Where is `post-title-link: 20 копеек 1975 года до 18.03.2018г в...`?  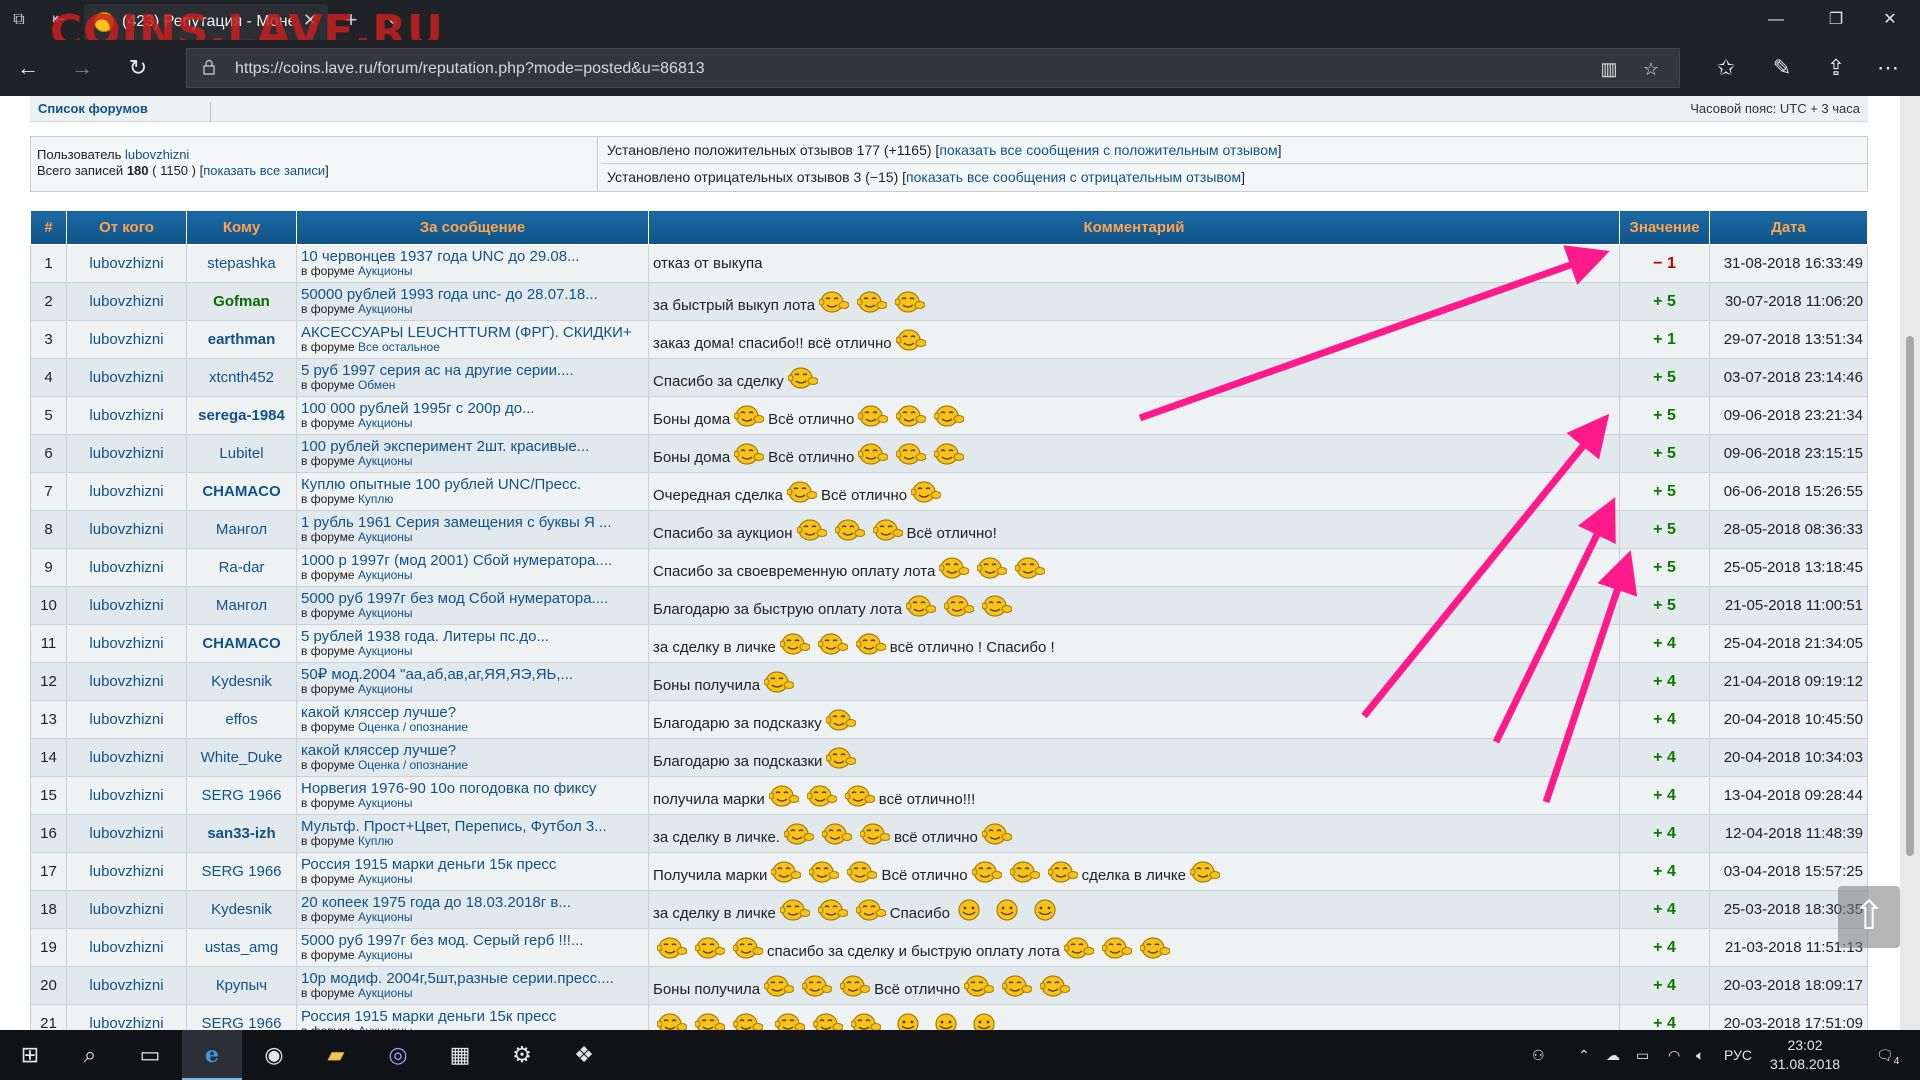 post-title-link: 20 копеек 1975 года до 18.03.2018г в... is located at coordinates (474, 903).